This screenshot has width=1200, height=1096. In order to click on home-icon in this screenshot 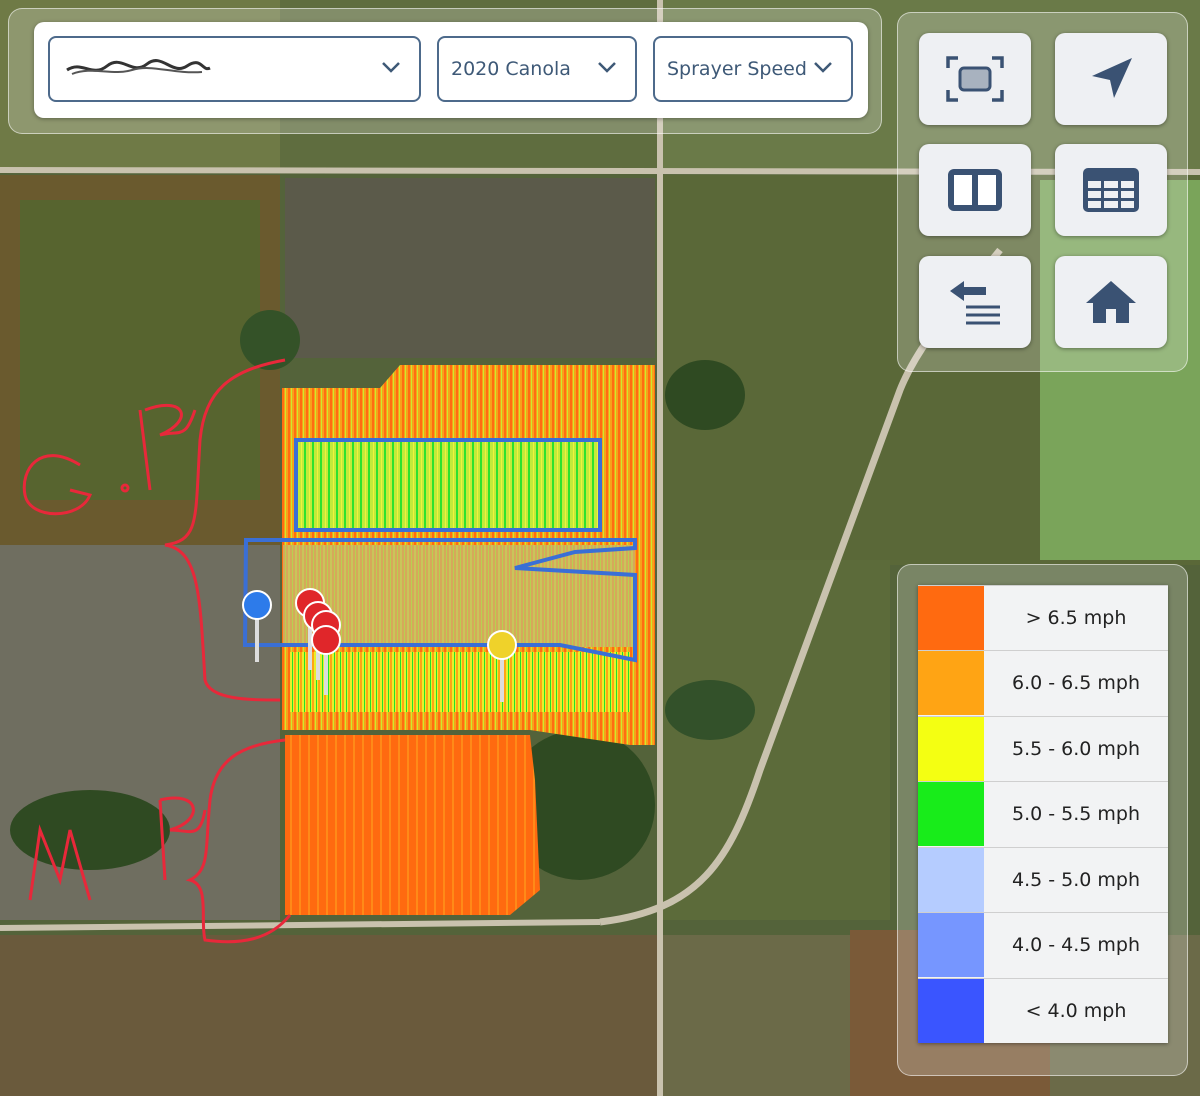, I will do `click(1111, 302)`.